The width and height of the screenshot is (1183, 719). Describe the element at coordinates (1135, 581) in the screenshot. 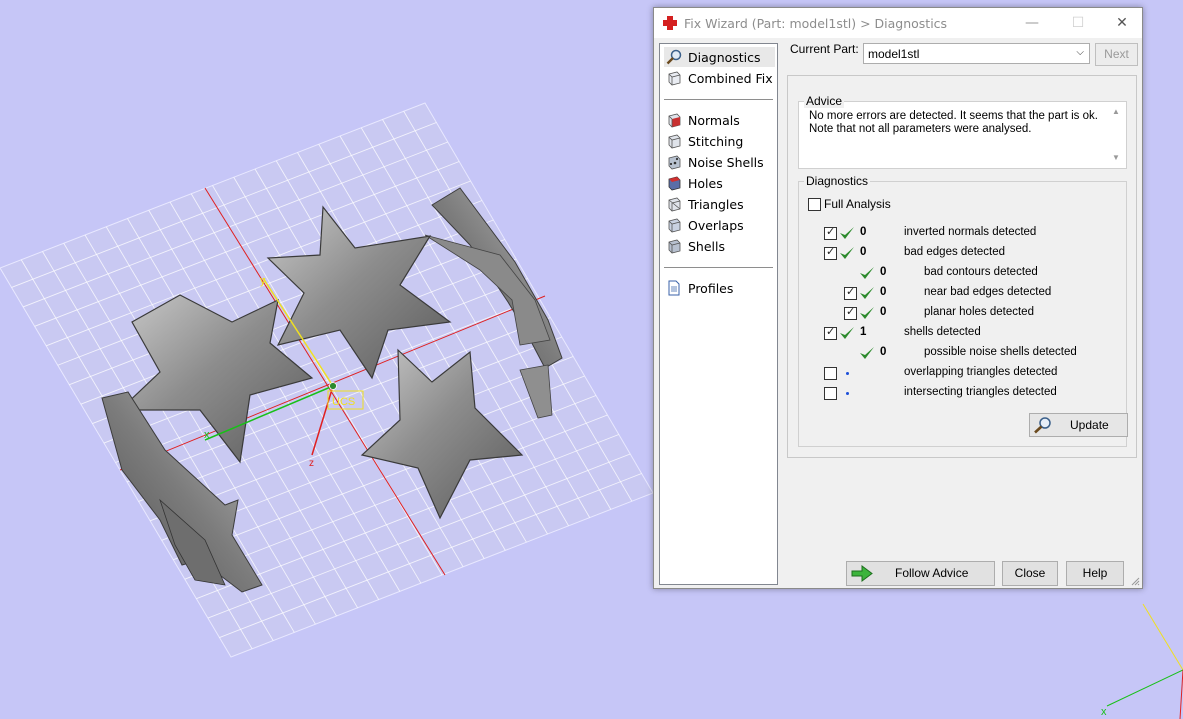

I see `resize-grip-icon` at that location.